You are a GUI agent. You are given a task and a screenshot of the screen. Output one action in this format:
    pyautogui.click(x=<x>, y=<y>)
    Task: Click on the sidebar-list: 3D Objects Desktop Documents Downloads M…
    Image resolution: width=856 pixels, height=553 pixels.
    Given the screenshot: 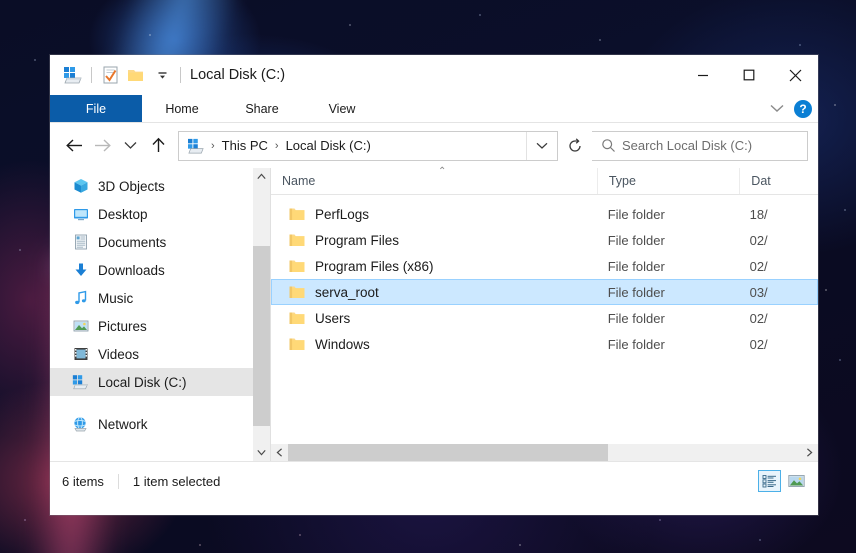 What is the action you would take?
    pyautogui.click(x=160, y=303)
    